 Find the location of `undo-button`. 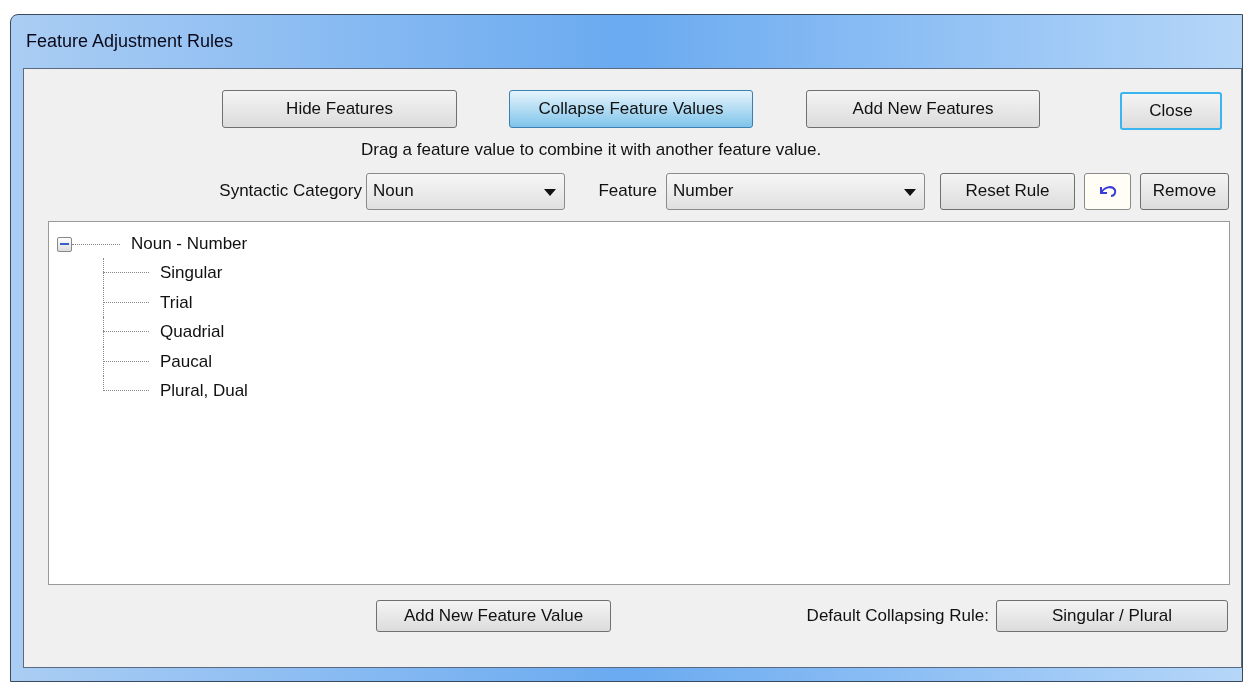

undo-button is located at coordinates (1107, 191).